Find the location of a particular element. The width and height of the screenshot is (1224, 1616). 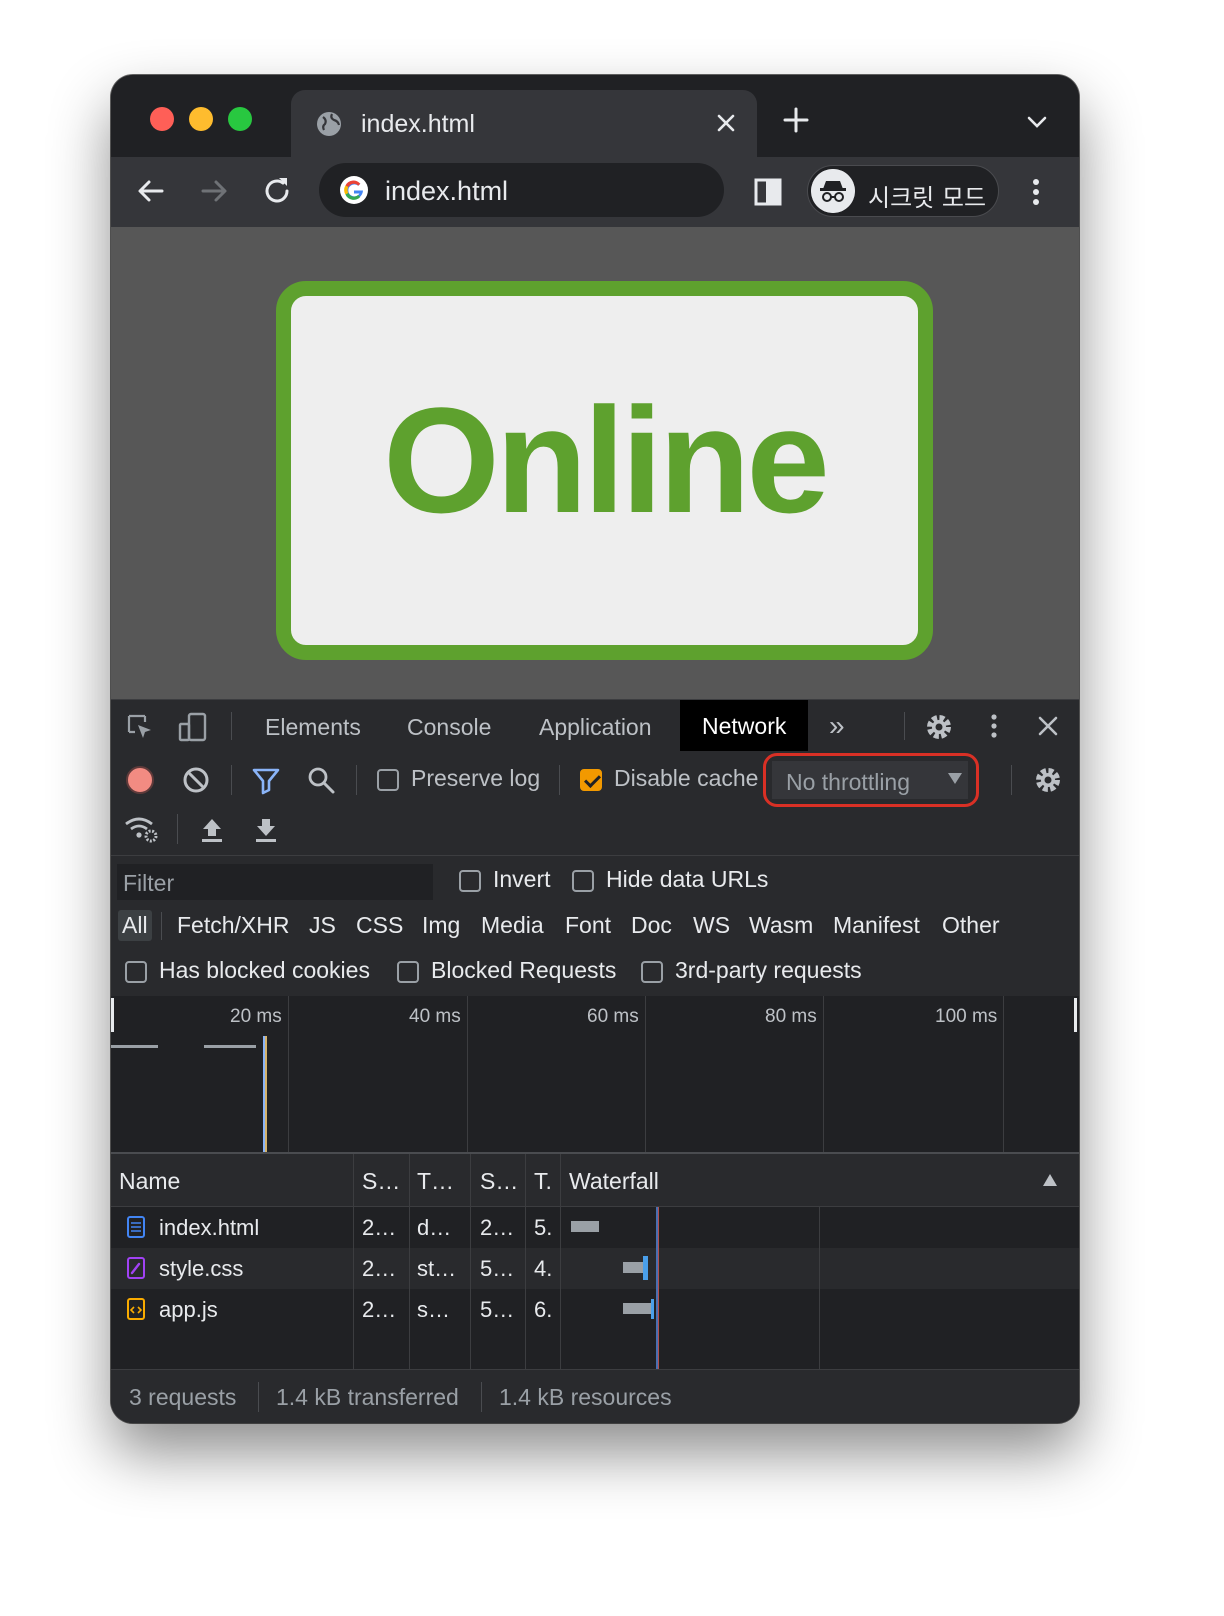

status-card: Online is located at coordinates (604, 470).